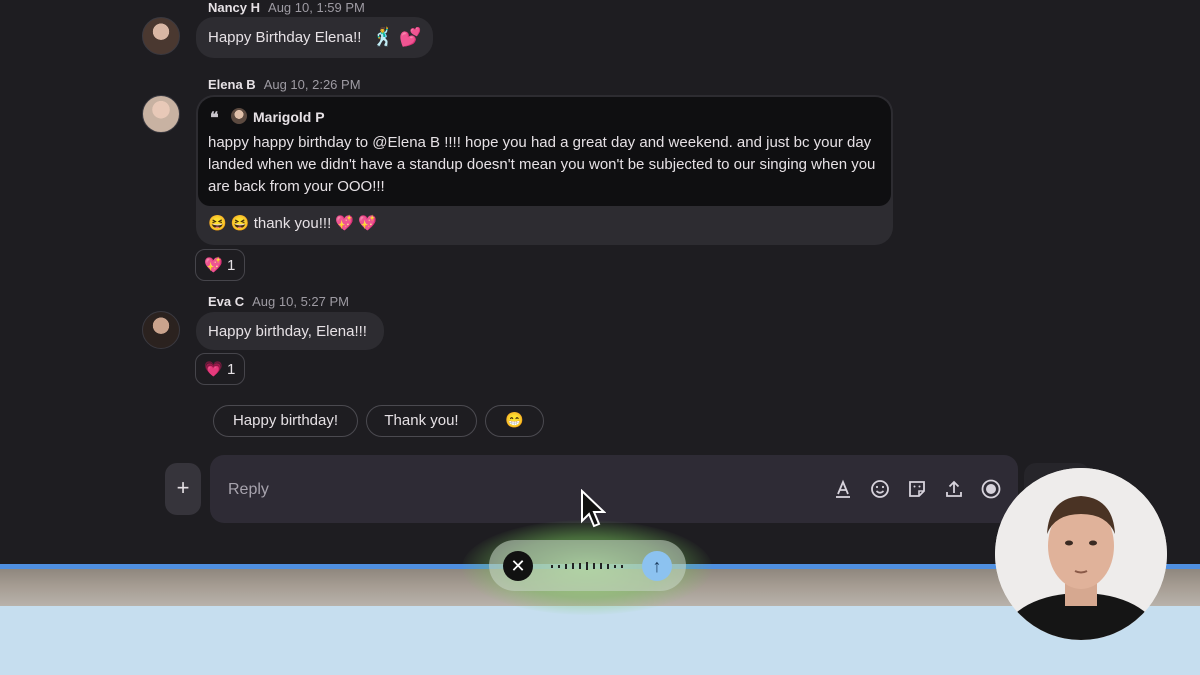  What do you see at coordinates (214, 118) in the screenshot?
I see `quote-icon: ❝` at bounding box center [214, 118].